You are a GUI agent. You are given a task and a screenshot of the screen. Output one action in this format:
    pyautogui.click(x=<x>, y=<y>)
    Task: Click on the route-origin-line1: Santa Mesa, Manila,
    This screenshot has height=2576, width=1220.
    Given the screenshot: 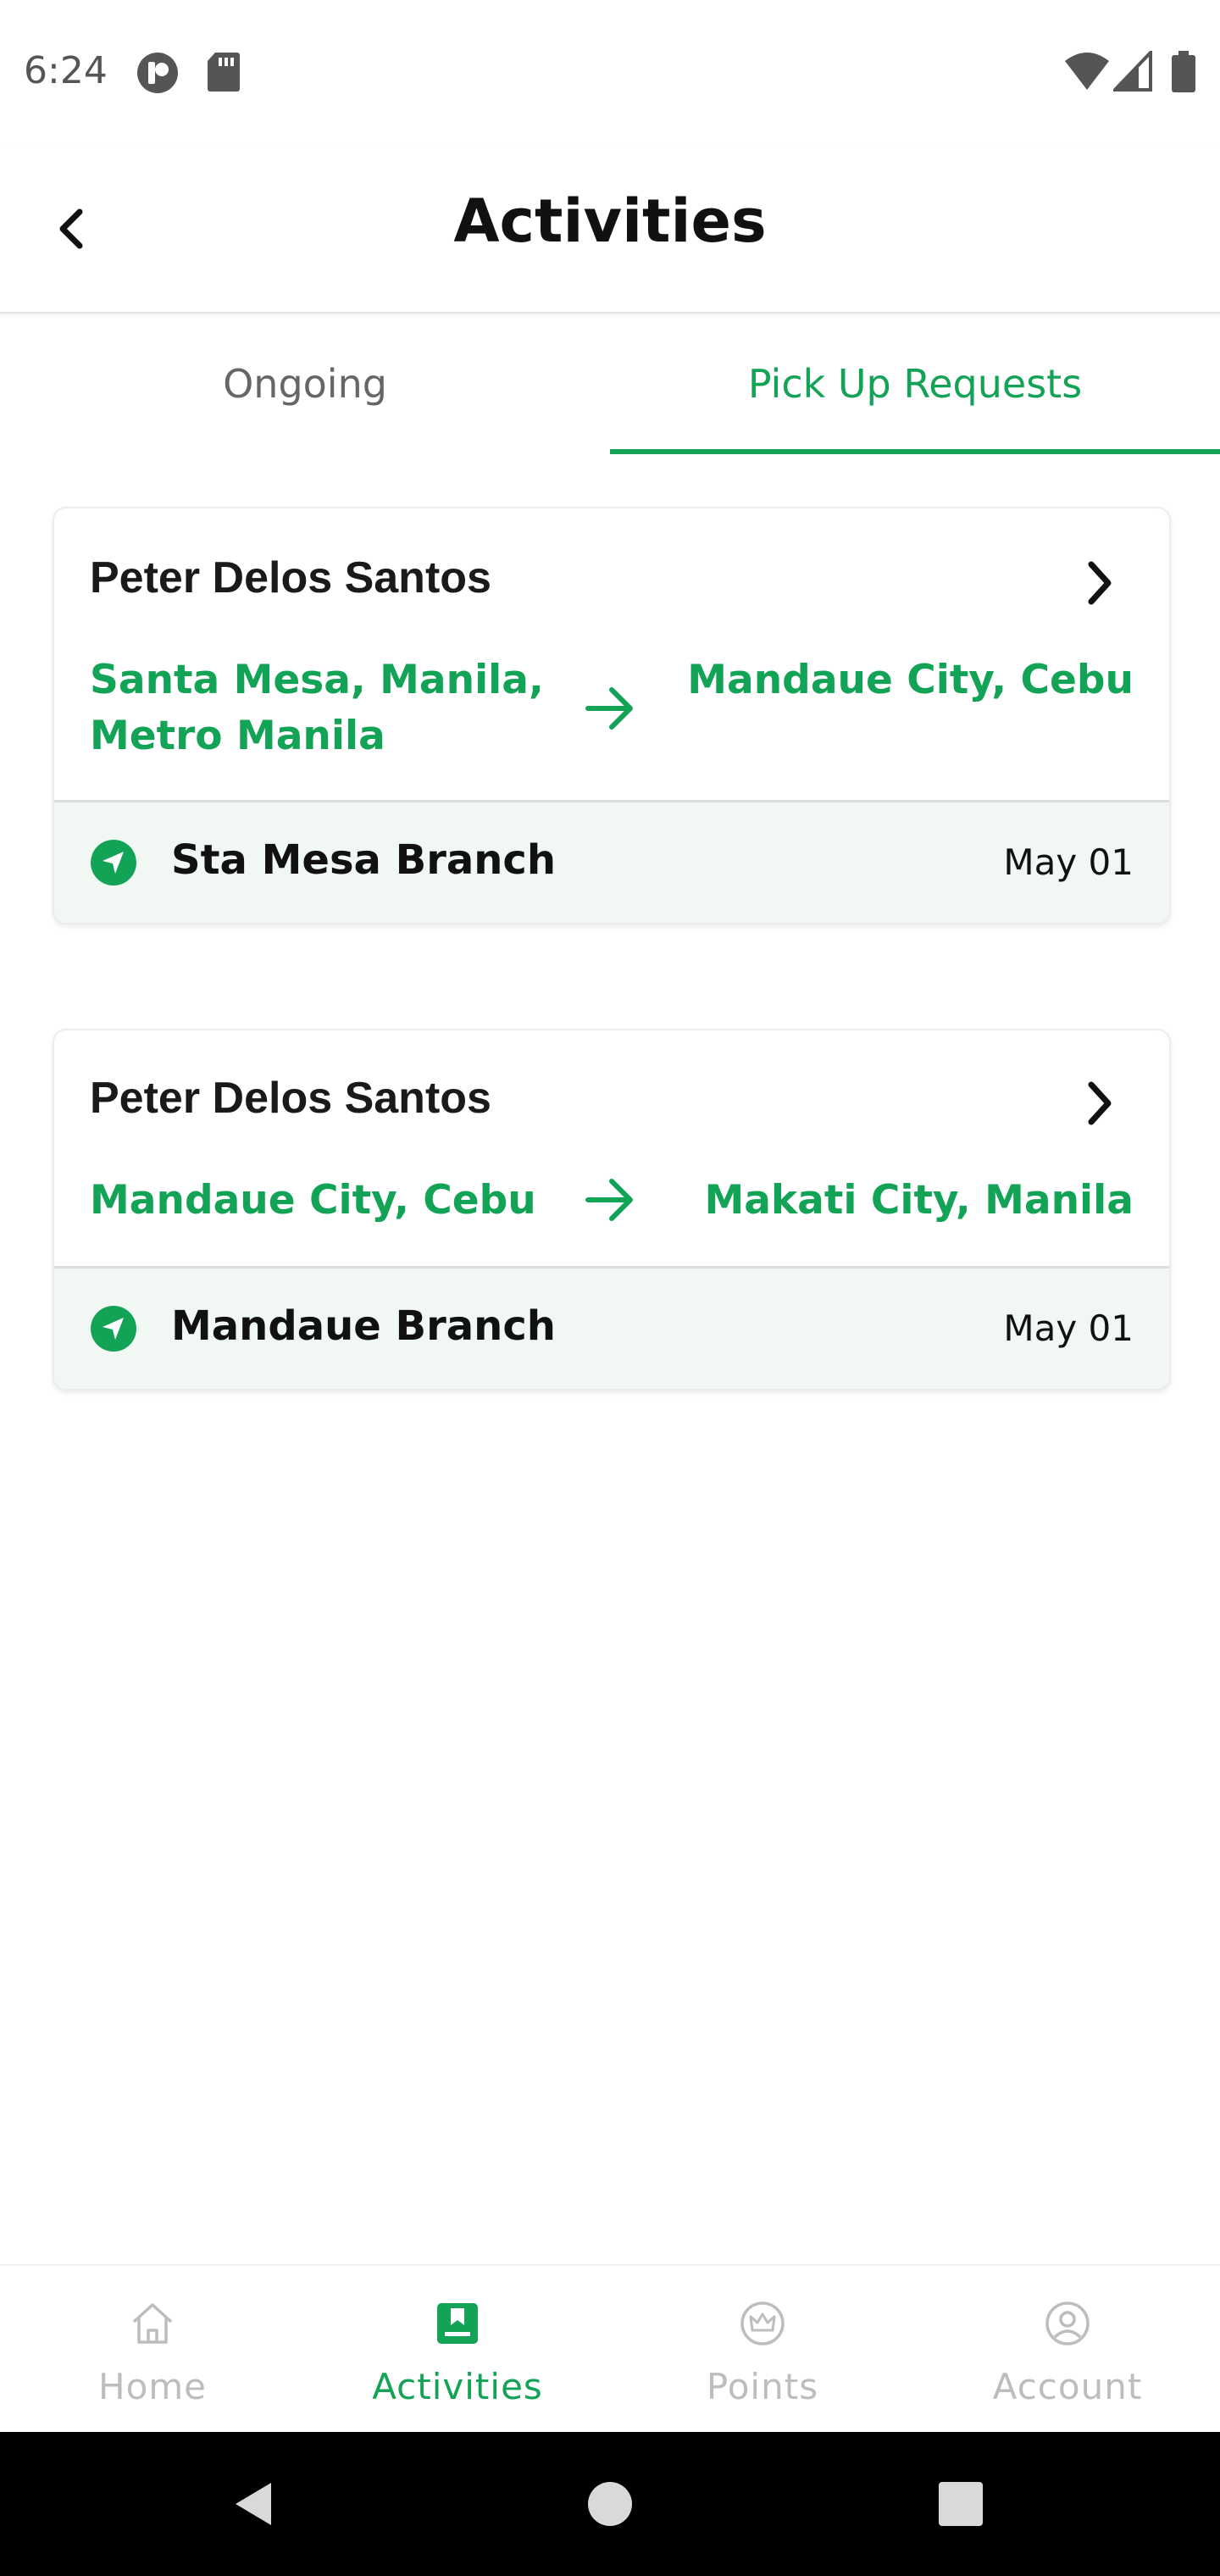 What is the action you would take?
    pyautogui.click(x=317, y=680)
    